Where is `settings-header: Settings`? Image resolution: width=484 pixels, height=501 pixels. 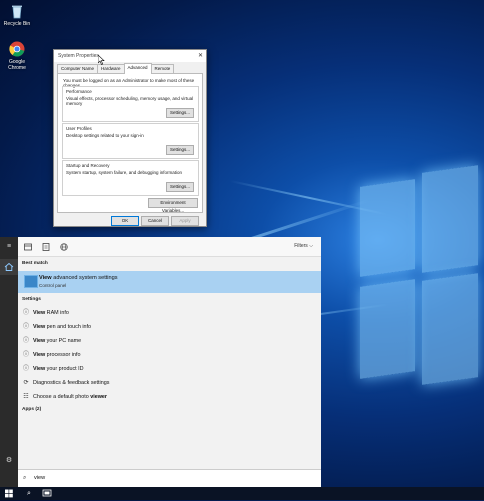 settings-header: Settings is located at coordinates (31, 299).